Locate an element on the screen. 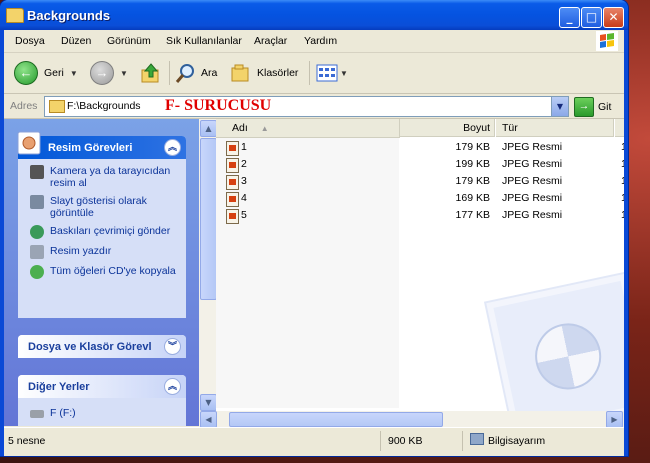  printer-icon is located at coordinates (37, 252).